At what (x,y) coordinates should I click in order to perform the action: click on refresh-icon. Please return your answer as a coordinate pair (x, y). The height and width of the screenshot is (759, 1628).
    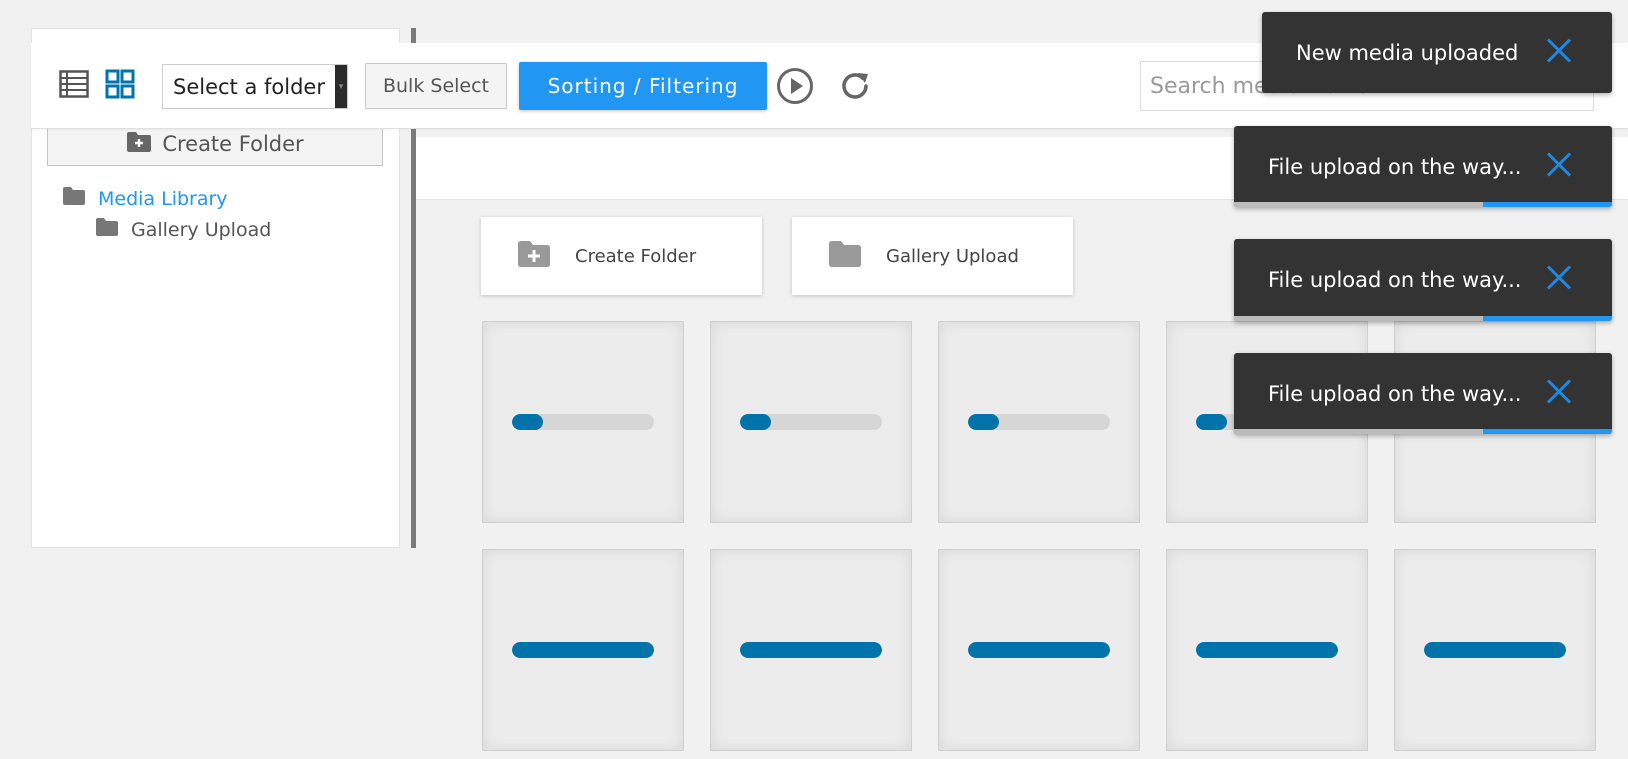
    Looking at the image, I should click on (855, 86).